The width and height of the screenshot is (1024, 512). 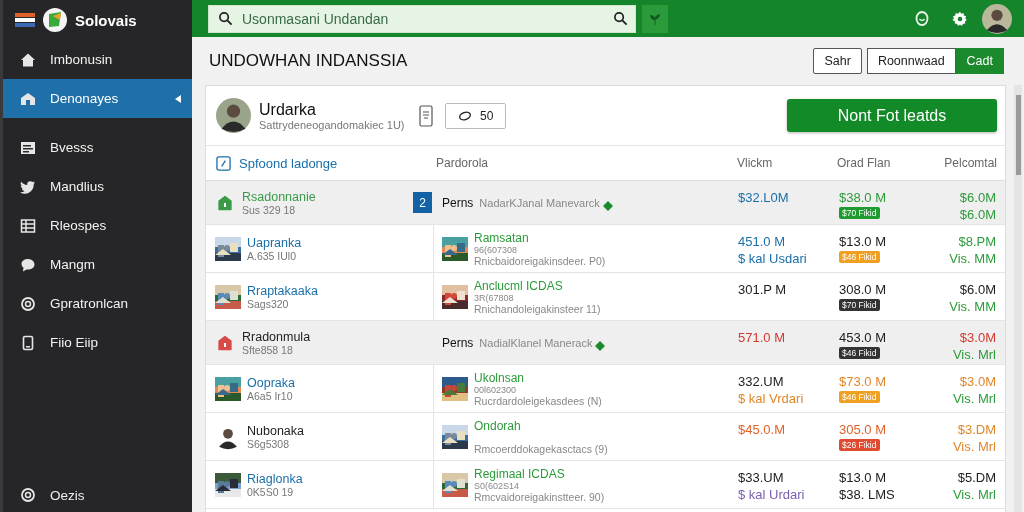 I want to click on partner-note: Rmcvaidoreigakinstteer. 90), so click(x=539, y=496).